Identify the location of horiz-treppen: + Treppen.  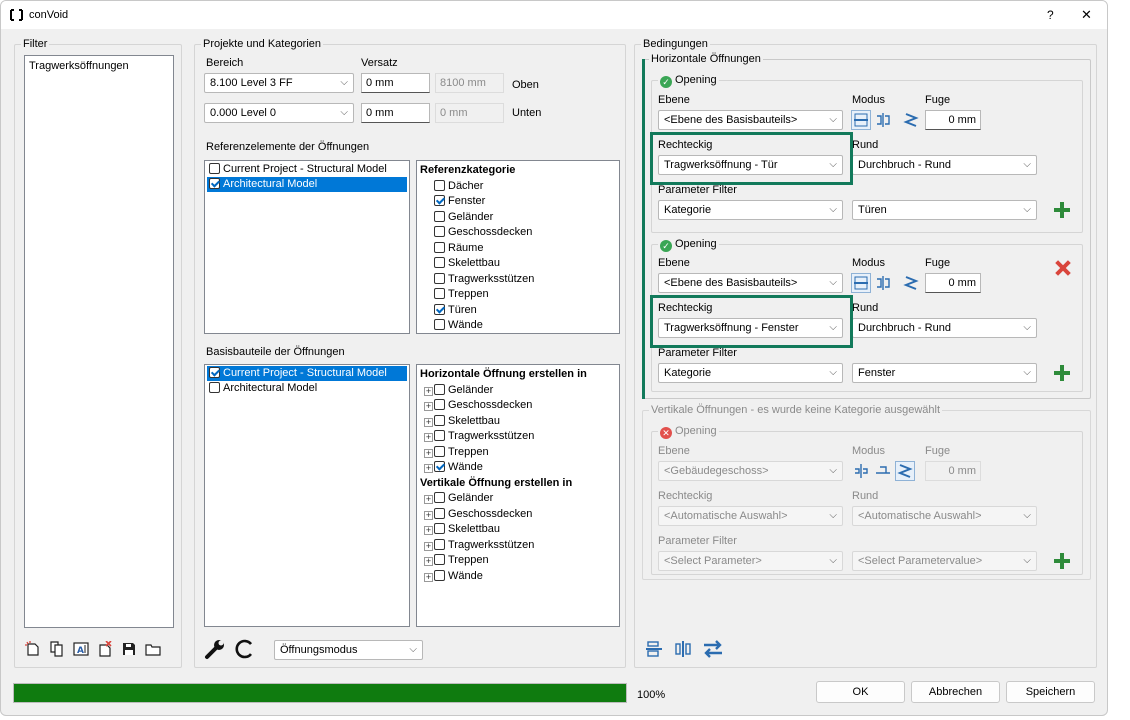
(503, 453).